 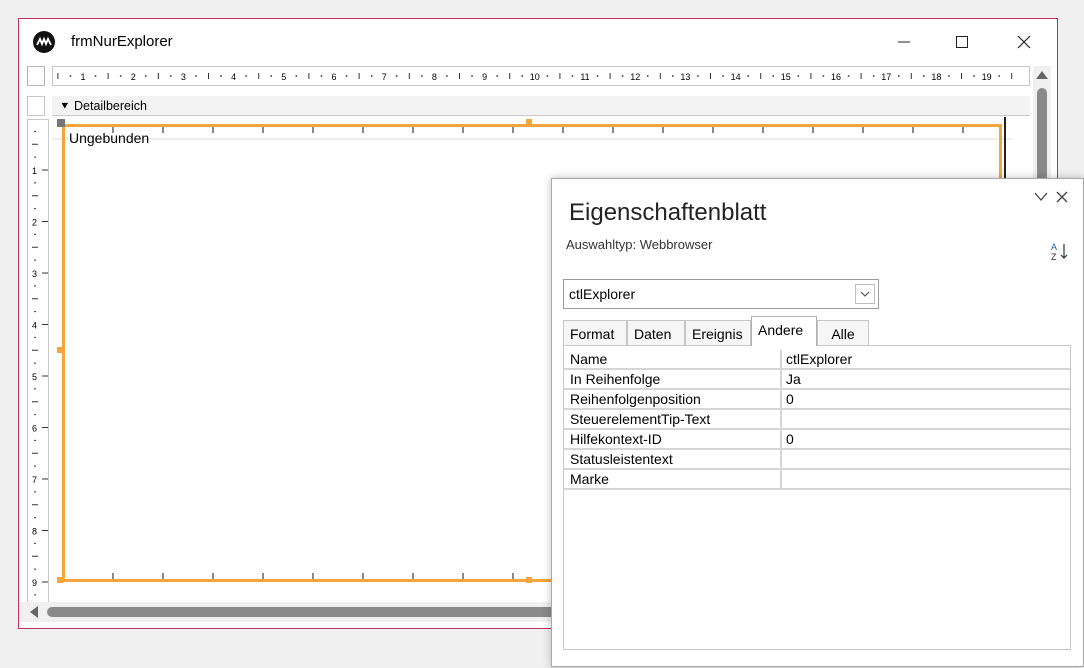 I want to click on resize-handle-top, so click(x=529, y=122).